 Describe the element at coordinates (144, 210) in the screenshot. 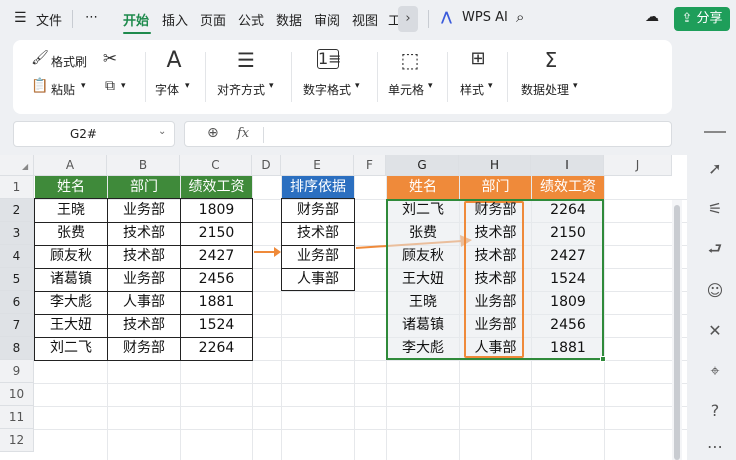

I see `table-cell: 业务部` at that location.